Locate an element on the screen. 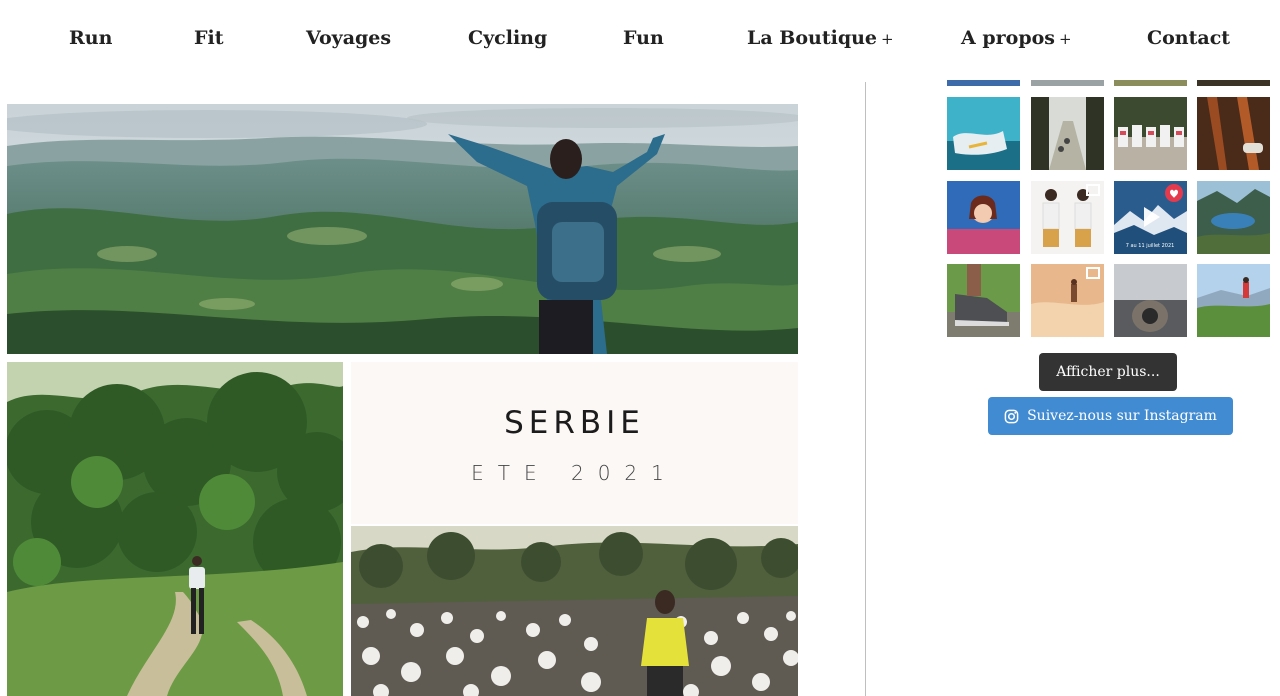 This screenshot has width=1280, height=696. nav-item-voyages: Voyages is located at coordinates (348, 38).